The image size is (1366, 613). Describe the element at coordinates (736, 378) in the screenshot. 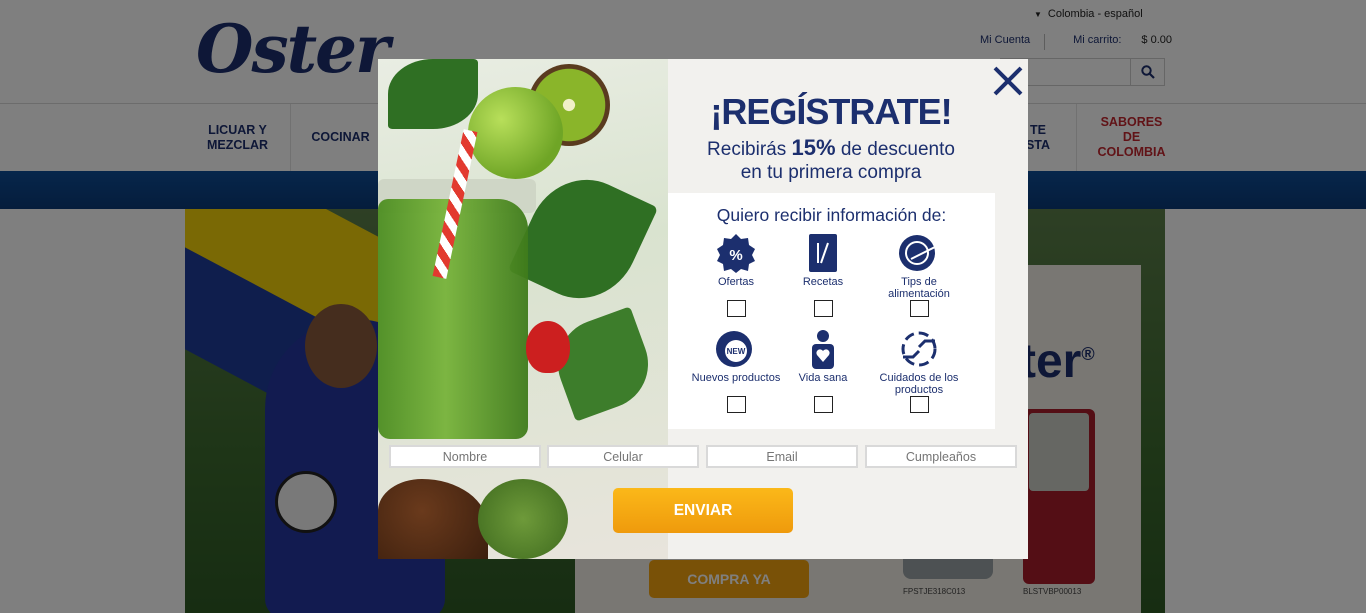

I see `pref-label: Nuevos productos` at that location.